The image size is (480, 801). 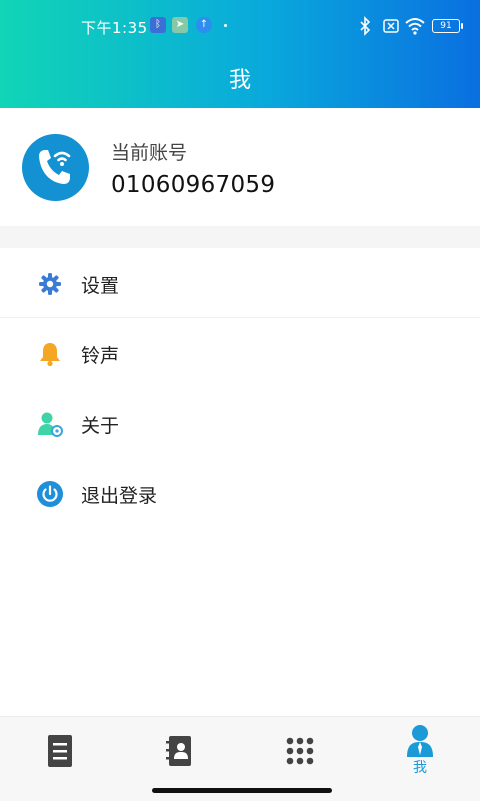 I want to click on app-header: 下午1:35 ᛒ ➤ ↑ 91 我, so click(x=240, y=54).